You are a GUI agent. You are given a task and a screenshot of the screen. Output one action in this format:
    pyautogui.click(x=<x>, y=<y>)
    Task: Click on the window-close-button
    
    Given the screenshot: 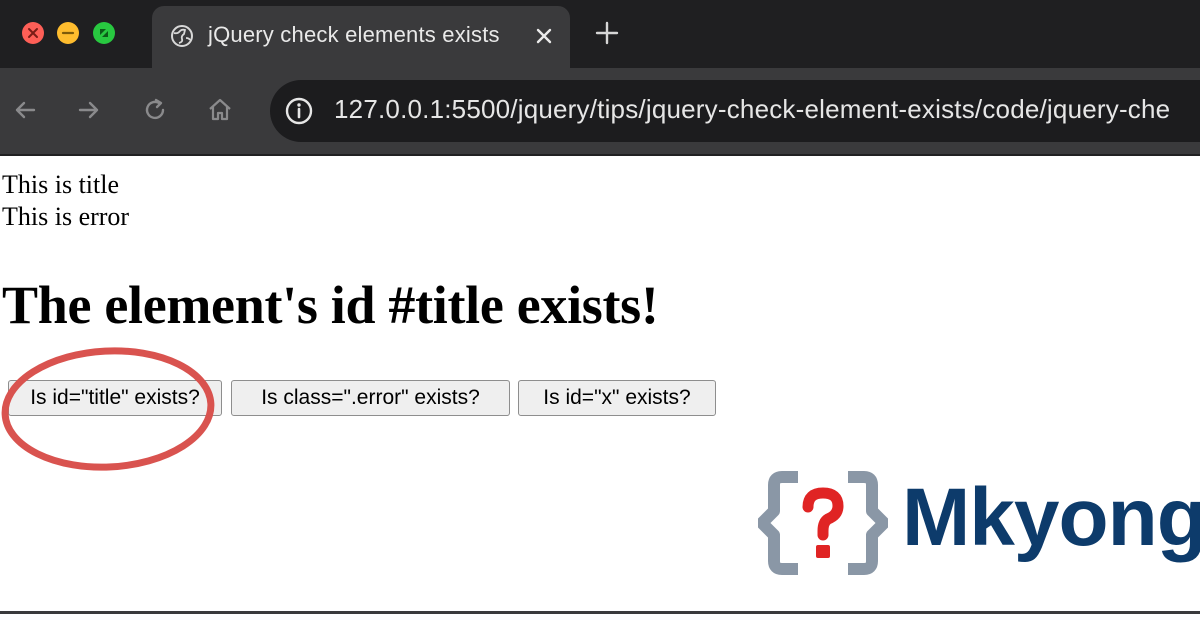 What is the action you would take?
    pyautogui.click(x=33, y=33)
    